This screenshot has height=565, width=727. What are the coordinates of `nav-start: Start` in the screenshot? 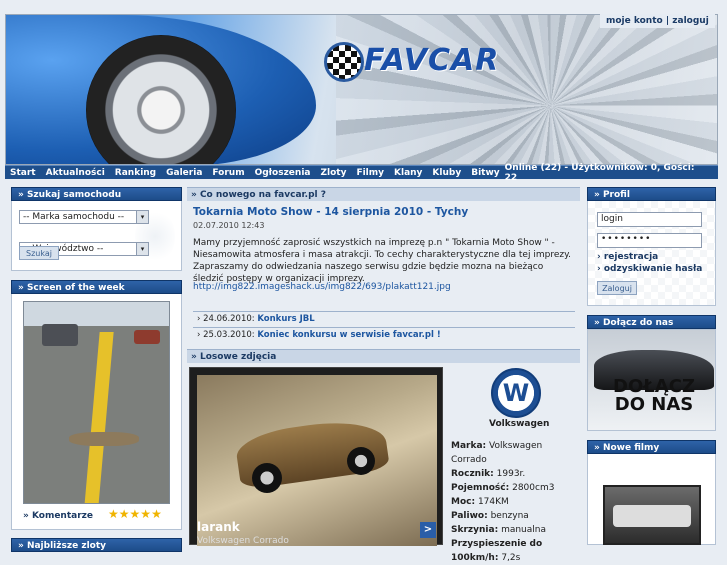 It's located at (23, 173).